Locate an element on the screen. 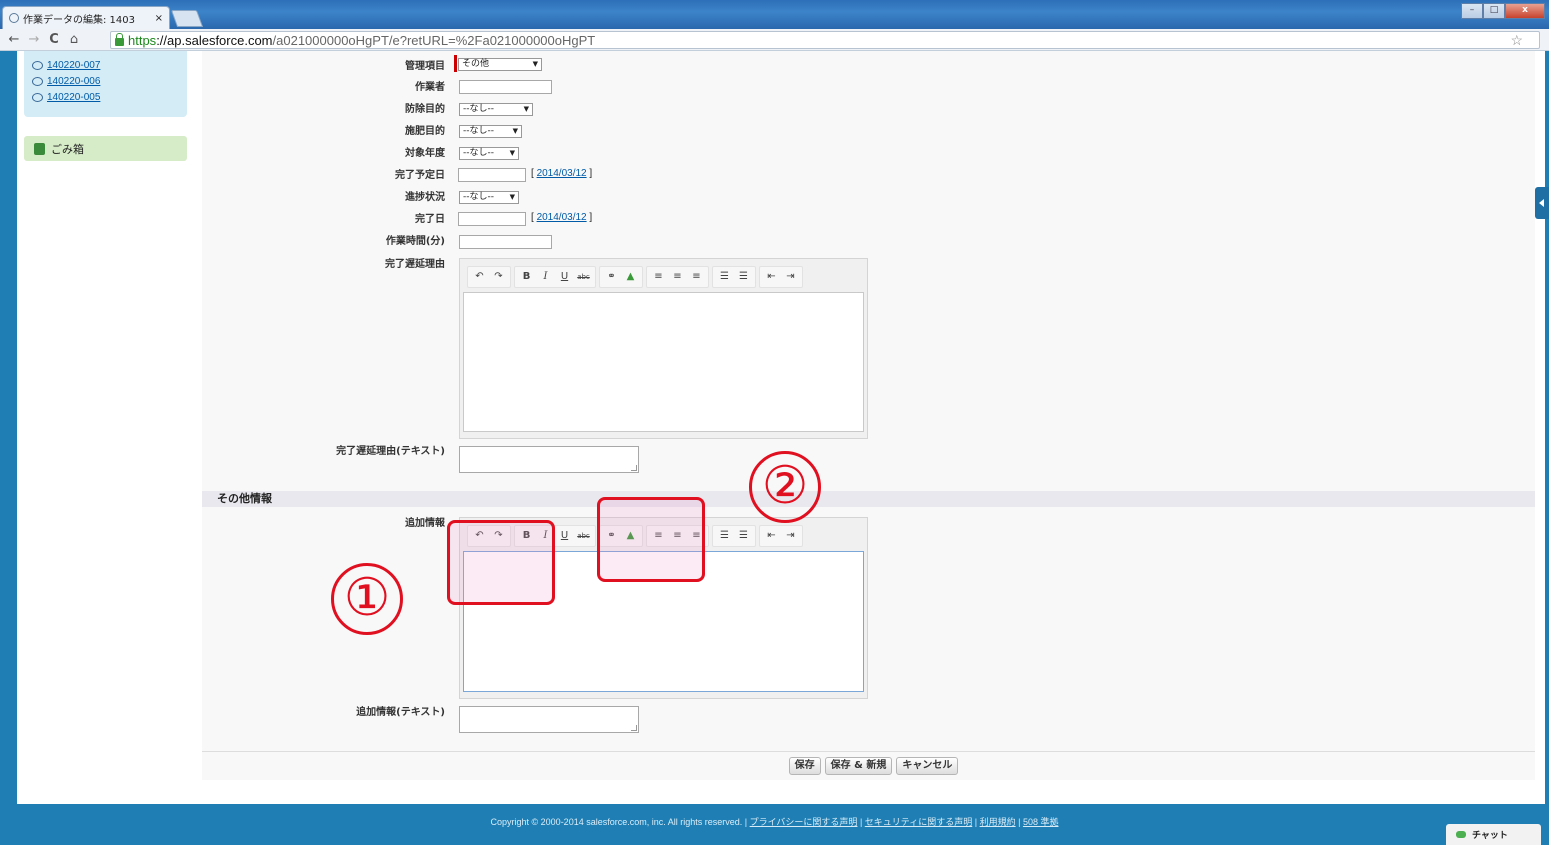 The height and width of the screenshot is (845, 1549). close-window-button: x is located at coordinates (1525, 11).